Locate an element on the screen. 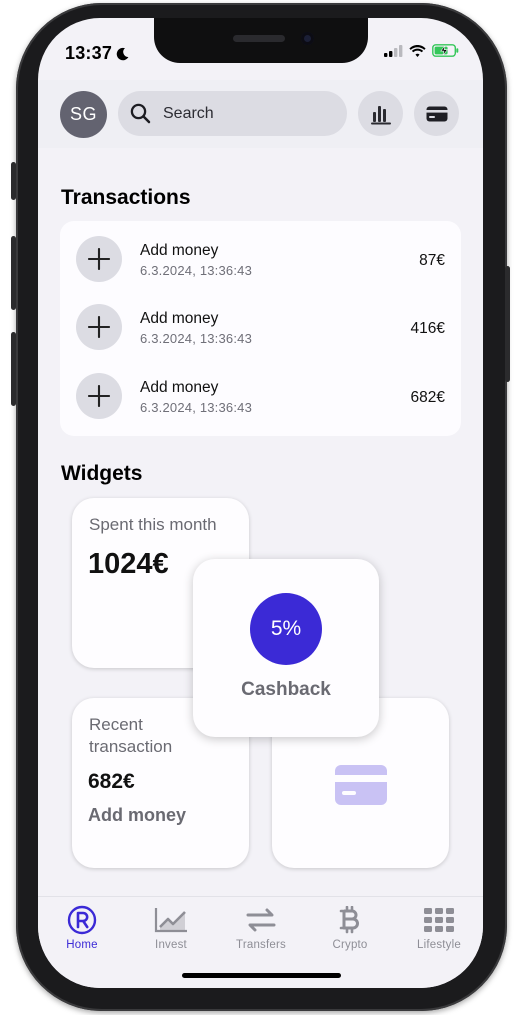 The width and height of the screenshot is (521, 1015). home-indicator is located at coordinates (261, 975).